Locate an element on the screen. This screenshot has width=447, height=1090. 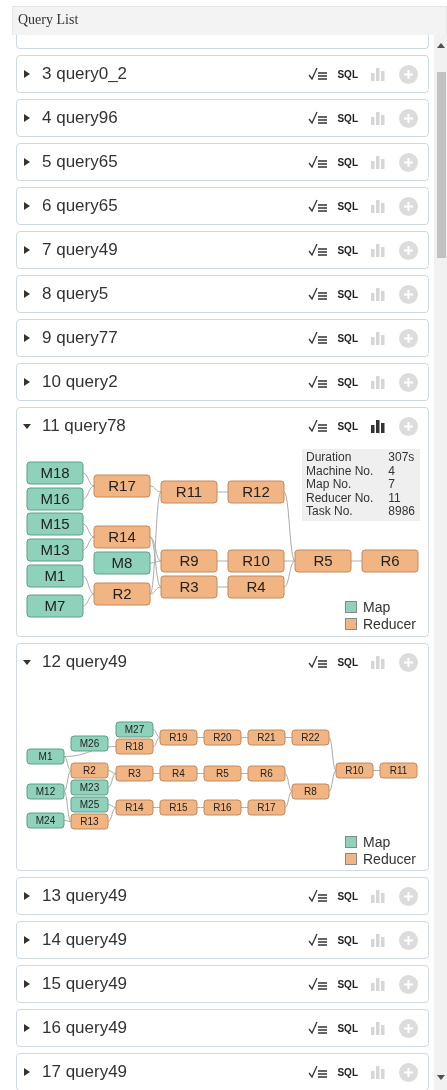
query-title: 13 query49 is located at coordinates (175, 896).